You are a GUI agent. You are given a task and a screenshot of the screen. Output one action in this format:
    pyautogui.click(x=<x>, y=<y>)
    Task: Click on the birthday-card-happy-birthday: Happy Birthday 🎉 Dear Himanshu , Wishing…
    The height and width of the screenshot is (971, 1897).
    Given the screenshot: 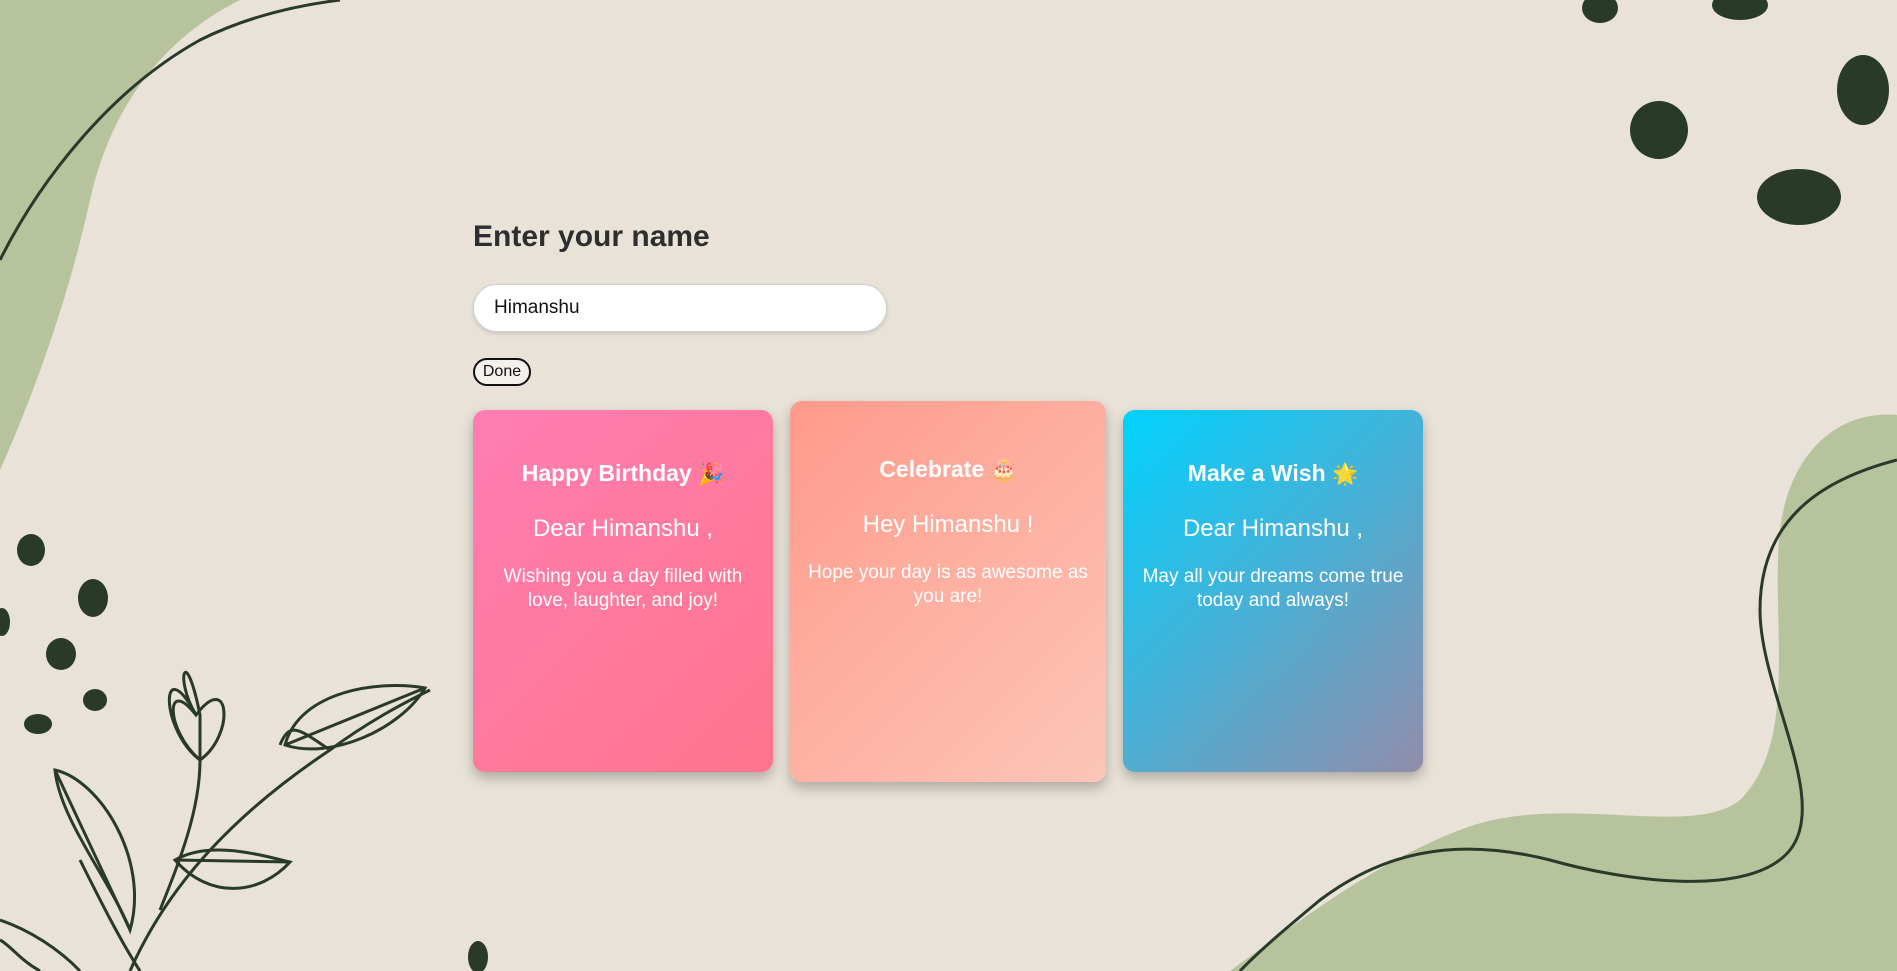 What is the action you would take?
    pyautogui.click(x=623, y=591)
    